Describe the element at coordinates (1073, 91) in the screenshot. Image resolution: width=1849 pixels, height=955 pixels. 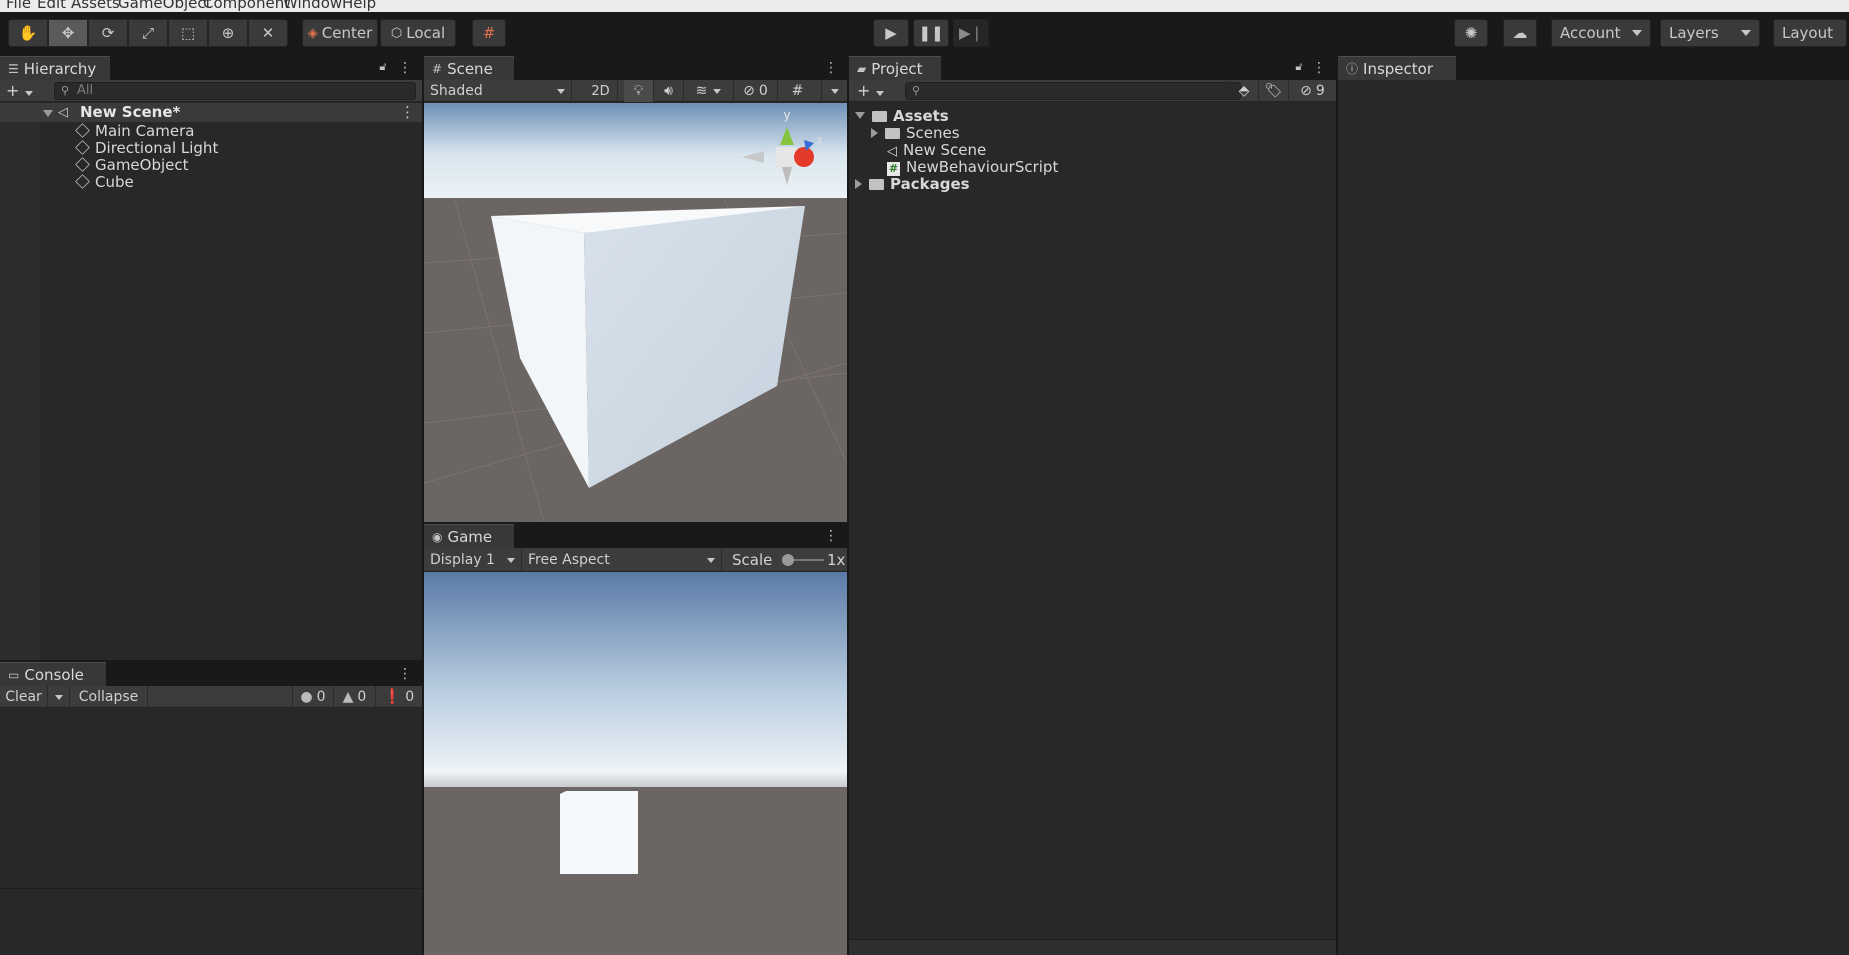
I see `project-search-input: ⚲` at that location.